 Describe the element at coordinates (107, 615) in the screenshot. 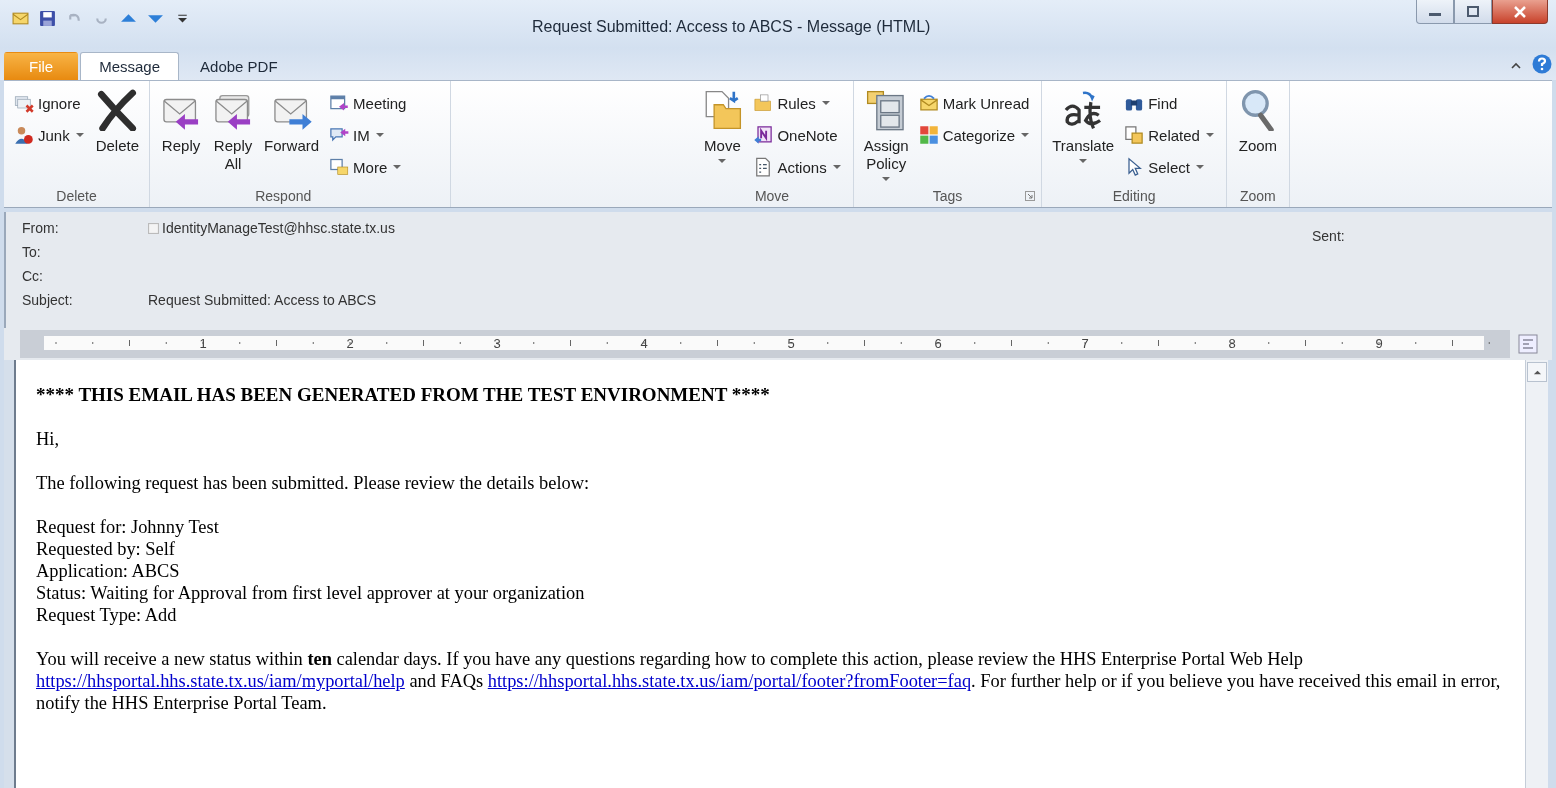

I see `detail-line: Request Type: Add` at that location.